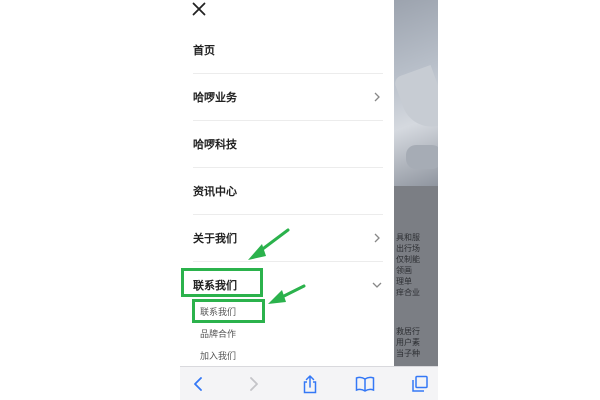 This screenshot has width=600, height=400. What do you see at coordinates (288, 144) in the screenshot?
I see `menu-item-technology: 哈啰科技` at bounding box center [288, 144].